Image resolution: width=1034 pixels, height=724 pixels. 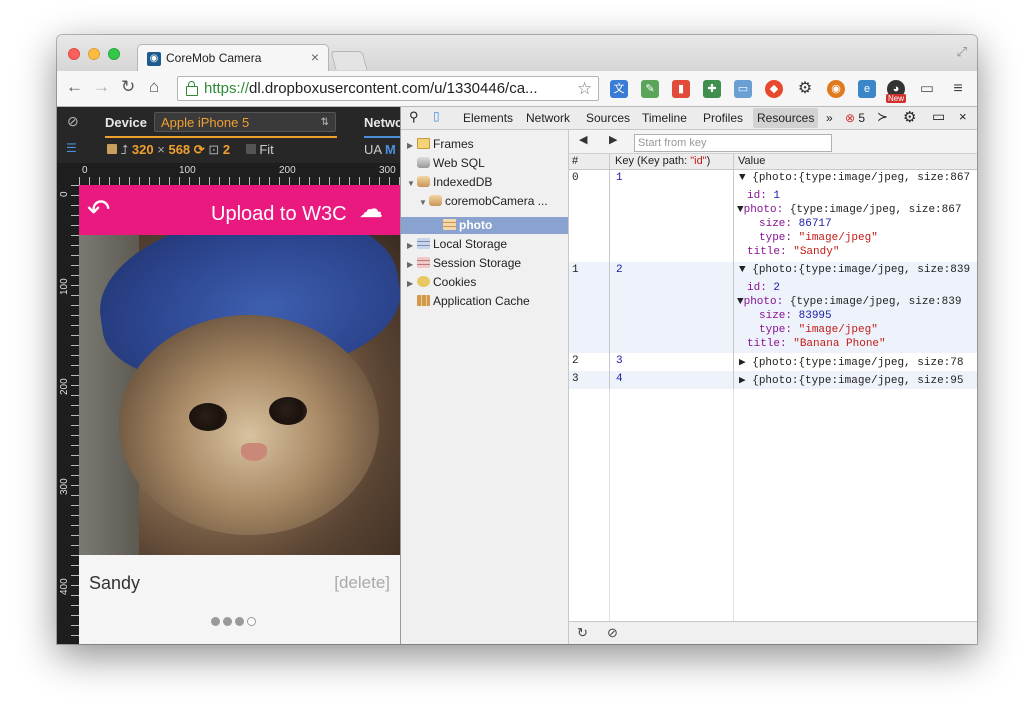 I want to click on upload-button: Upload to W3C, so click(x=279, y=214).